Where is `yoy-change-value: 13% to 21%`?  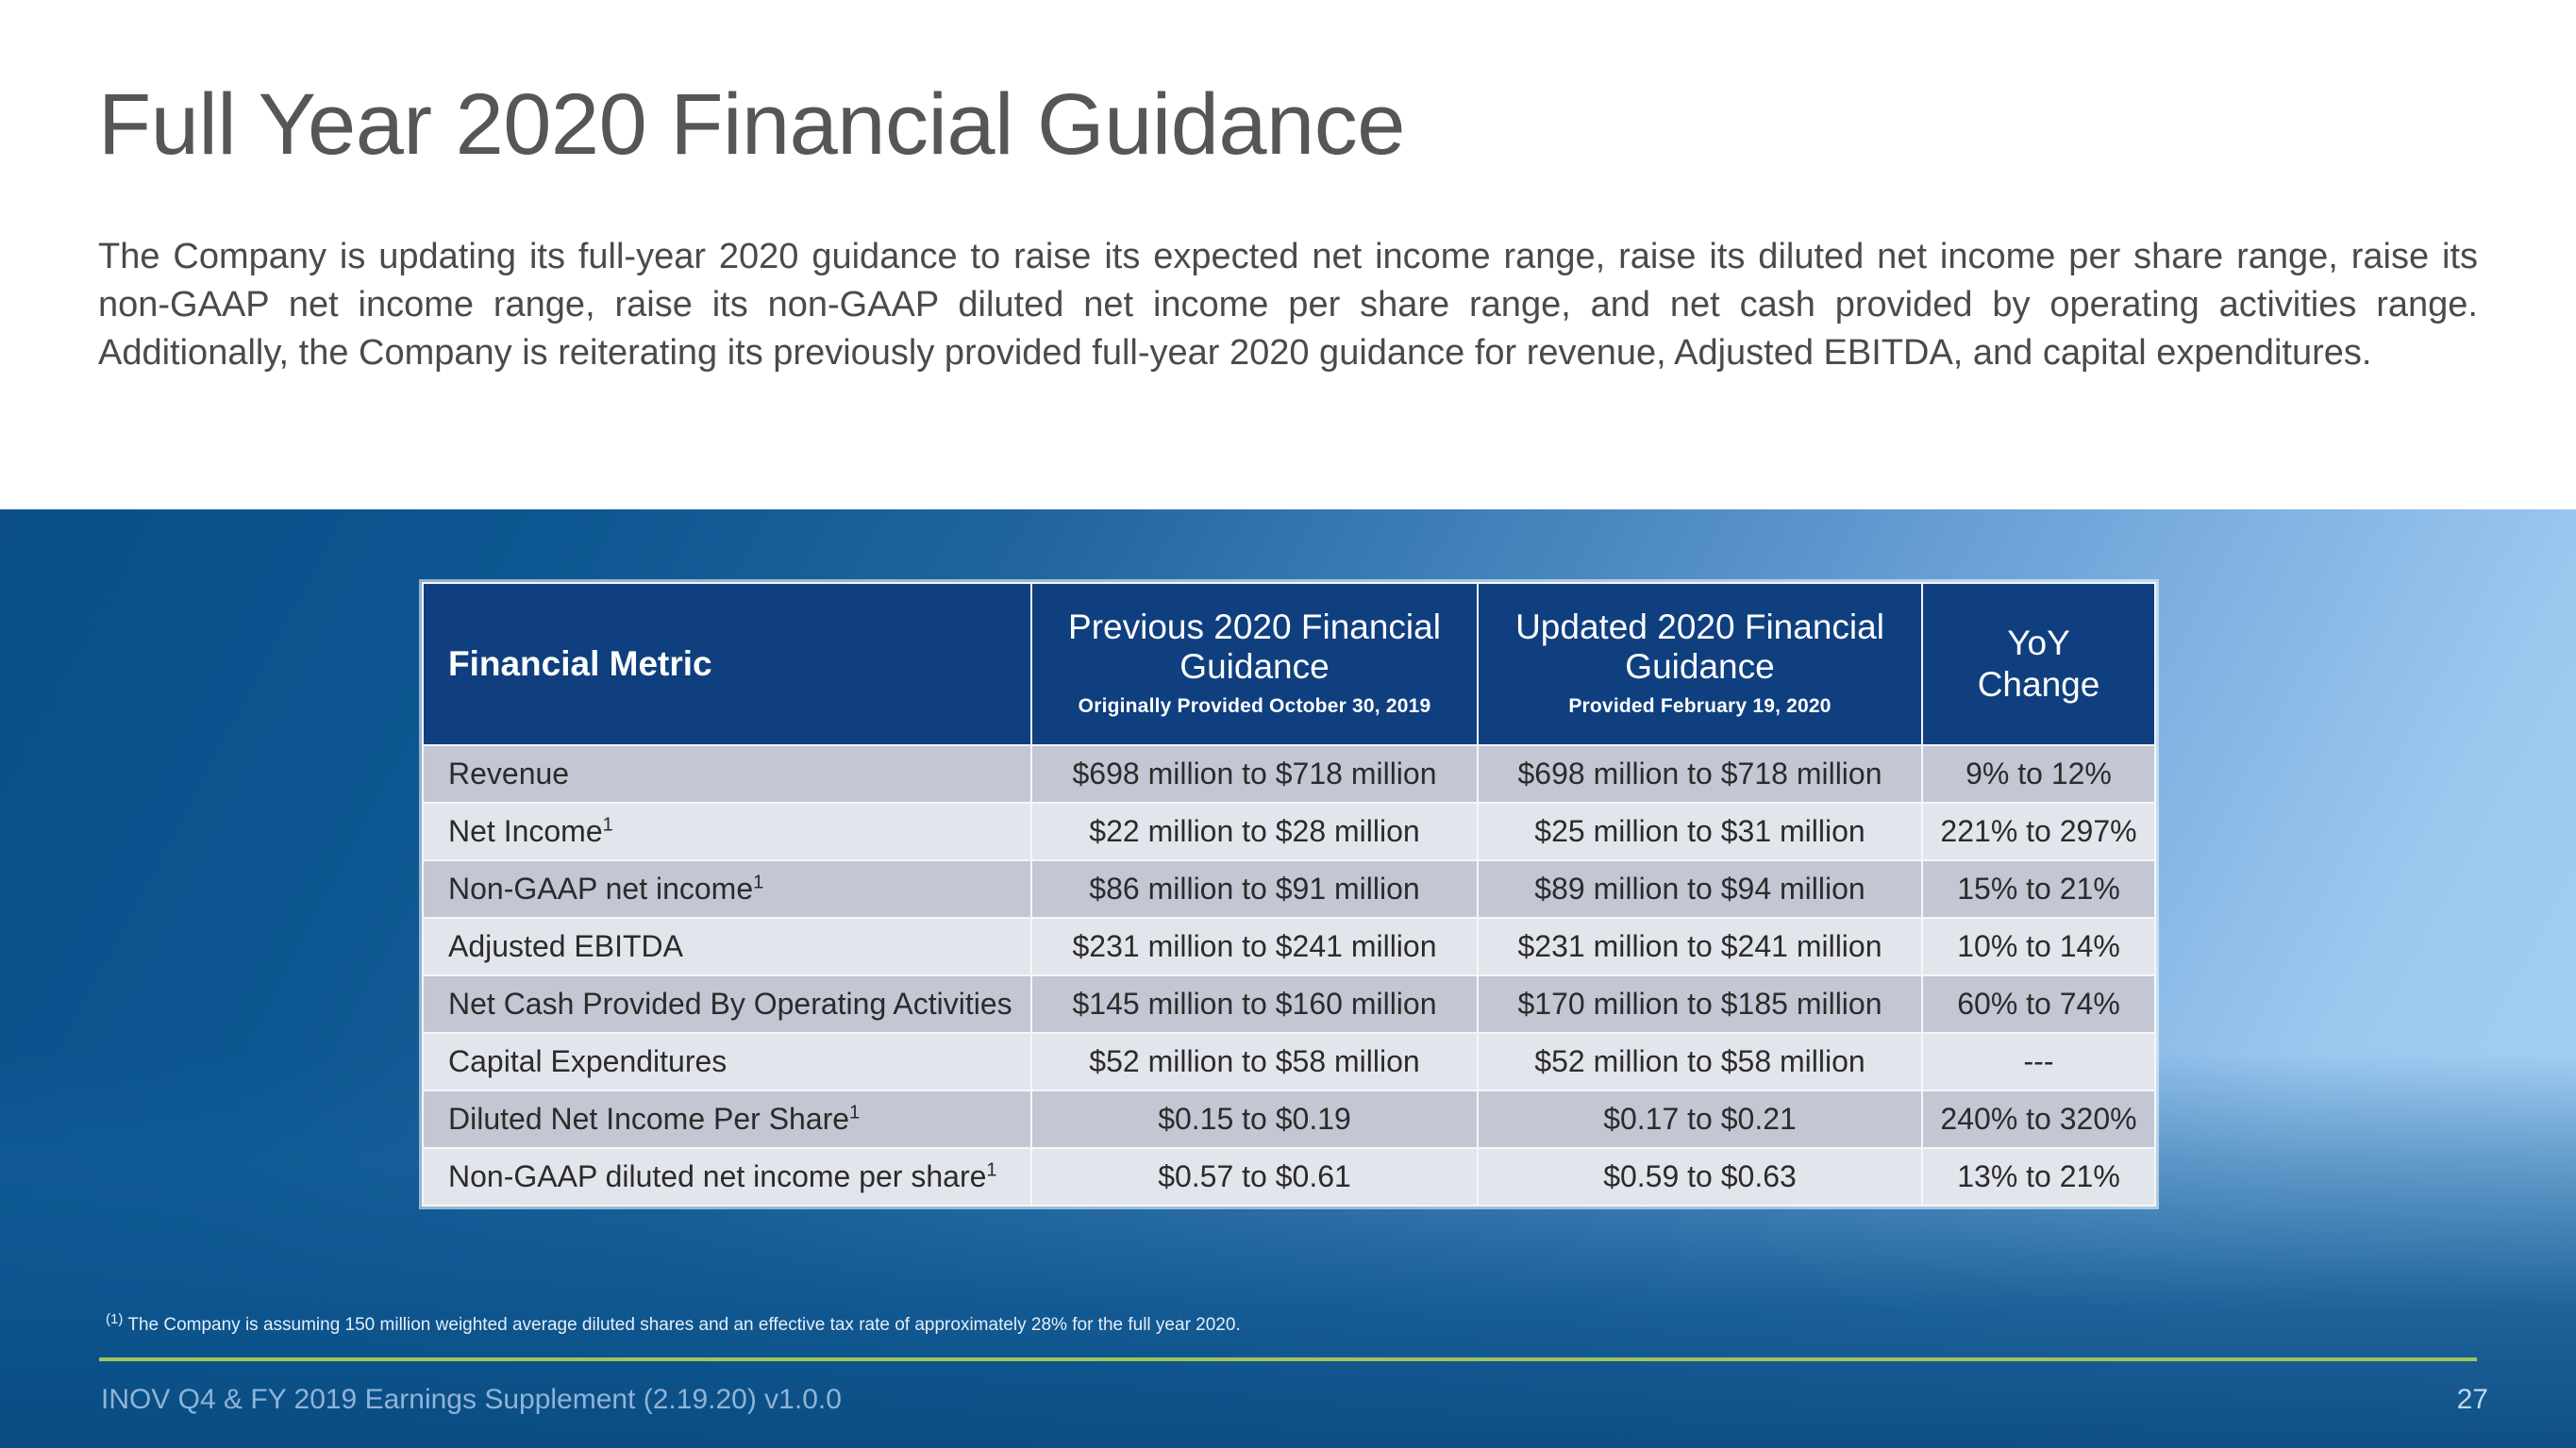 yoy-change-value: 13% to 21% is located at coordinates (2038, 1177).